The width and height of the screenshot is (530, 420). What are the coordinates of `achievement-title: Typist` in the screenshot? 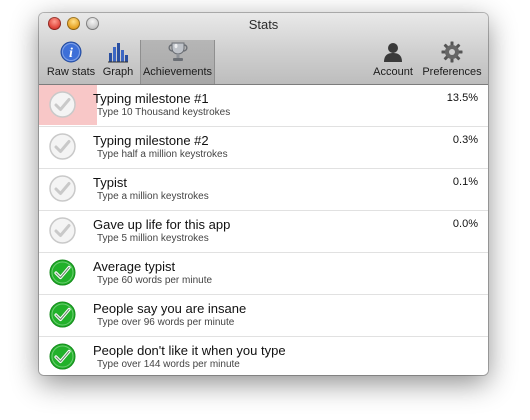 It's located at (110, 182).